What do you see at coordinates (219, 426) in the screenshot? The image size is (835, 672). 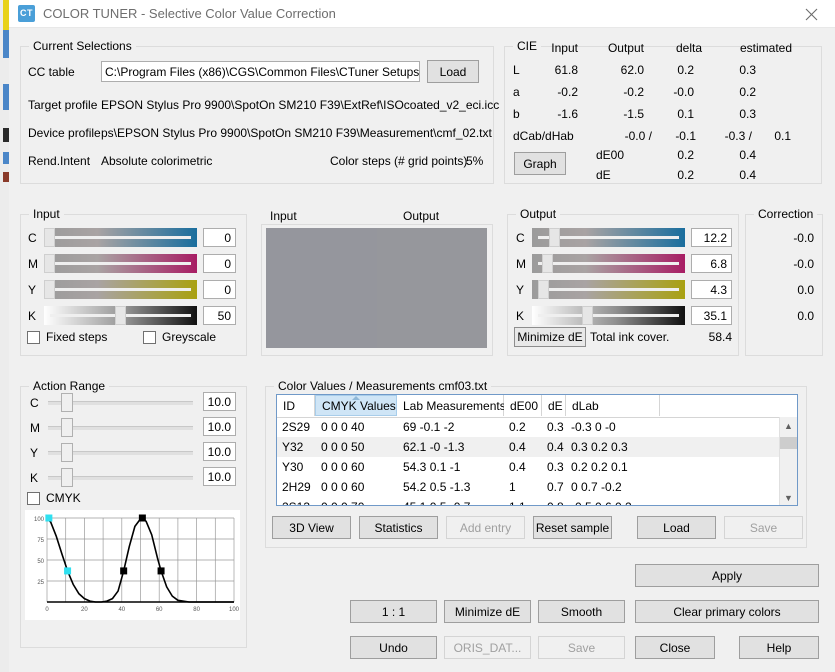 I see `action-range-value-m: 10.0` at bounding box center [219, 426].